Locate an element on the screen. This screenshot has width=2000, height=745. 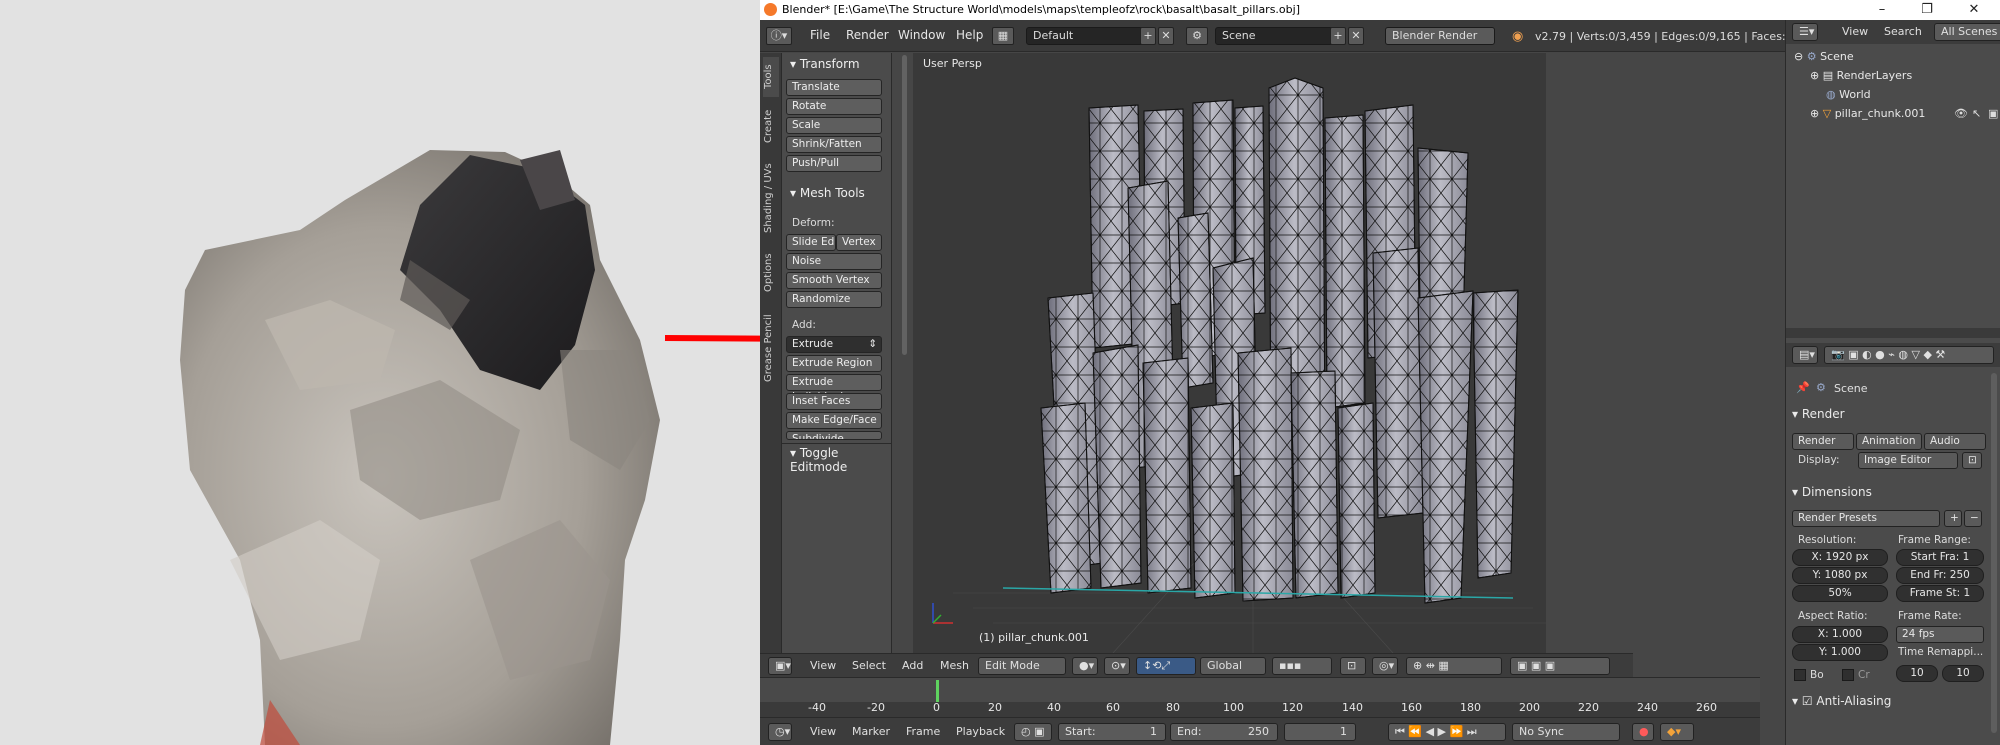
transform-header: ▾ Transform is located at coordinates (825, 64).